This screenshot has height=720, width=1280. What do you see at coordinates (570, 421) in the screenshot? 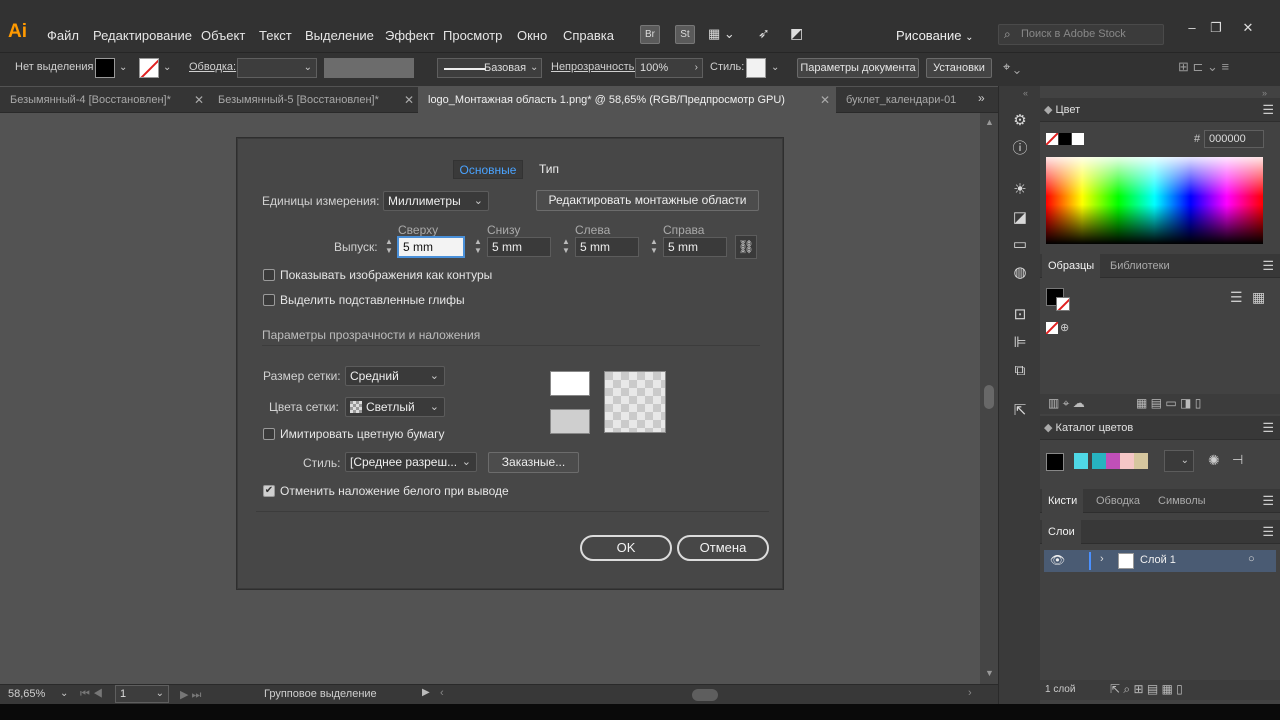
I see `grid-color-gray` at bounding box center [570, 421].